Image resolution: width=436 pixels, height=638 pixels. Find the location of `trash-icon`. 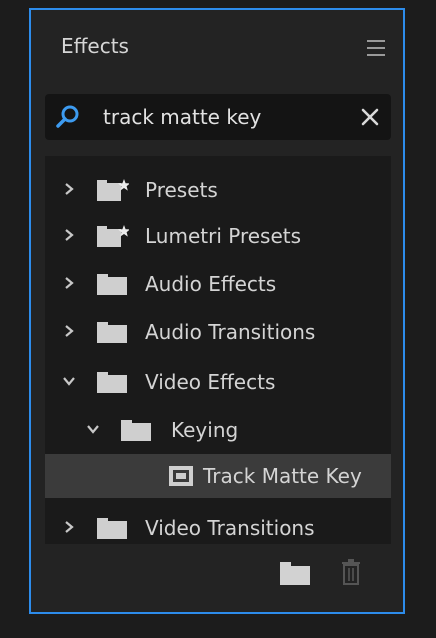

trash-icon is located at coordinates (351, 572).